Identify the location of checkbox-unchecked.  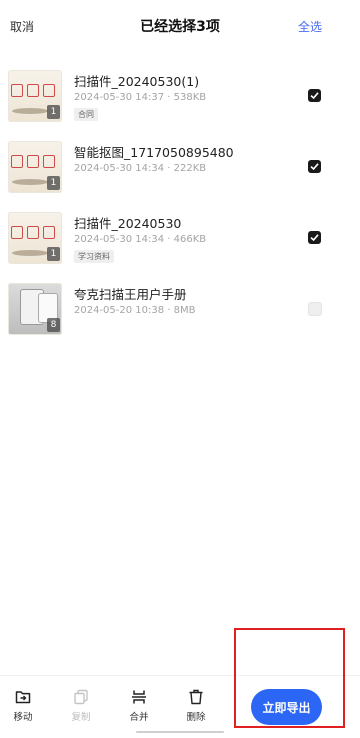
(315, 309).